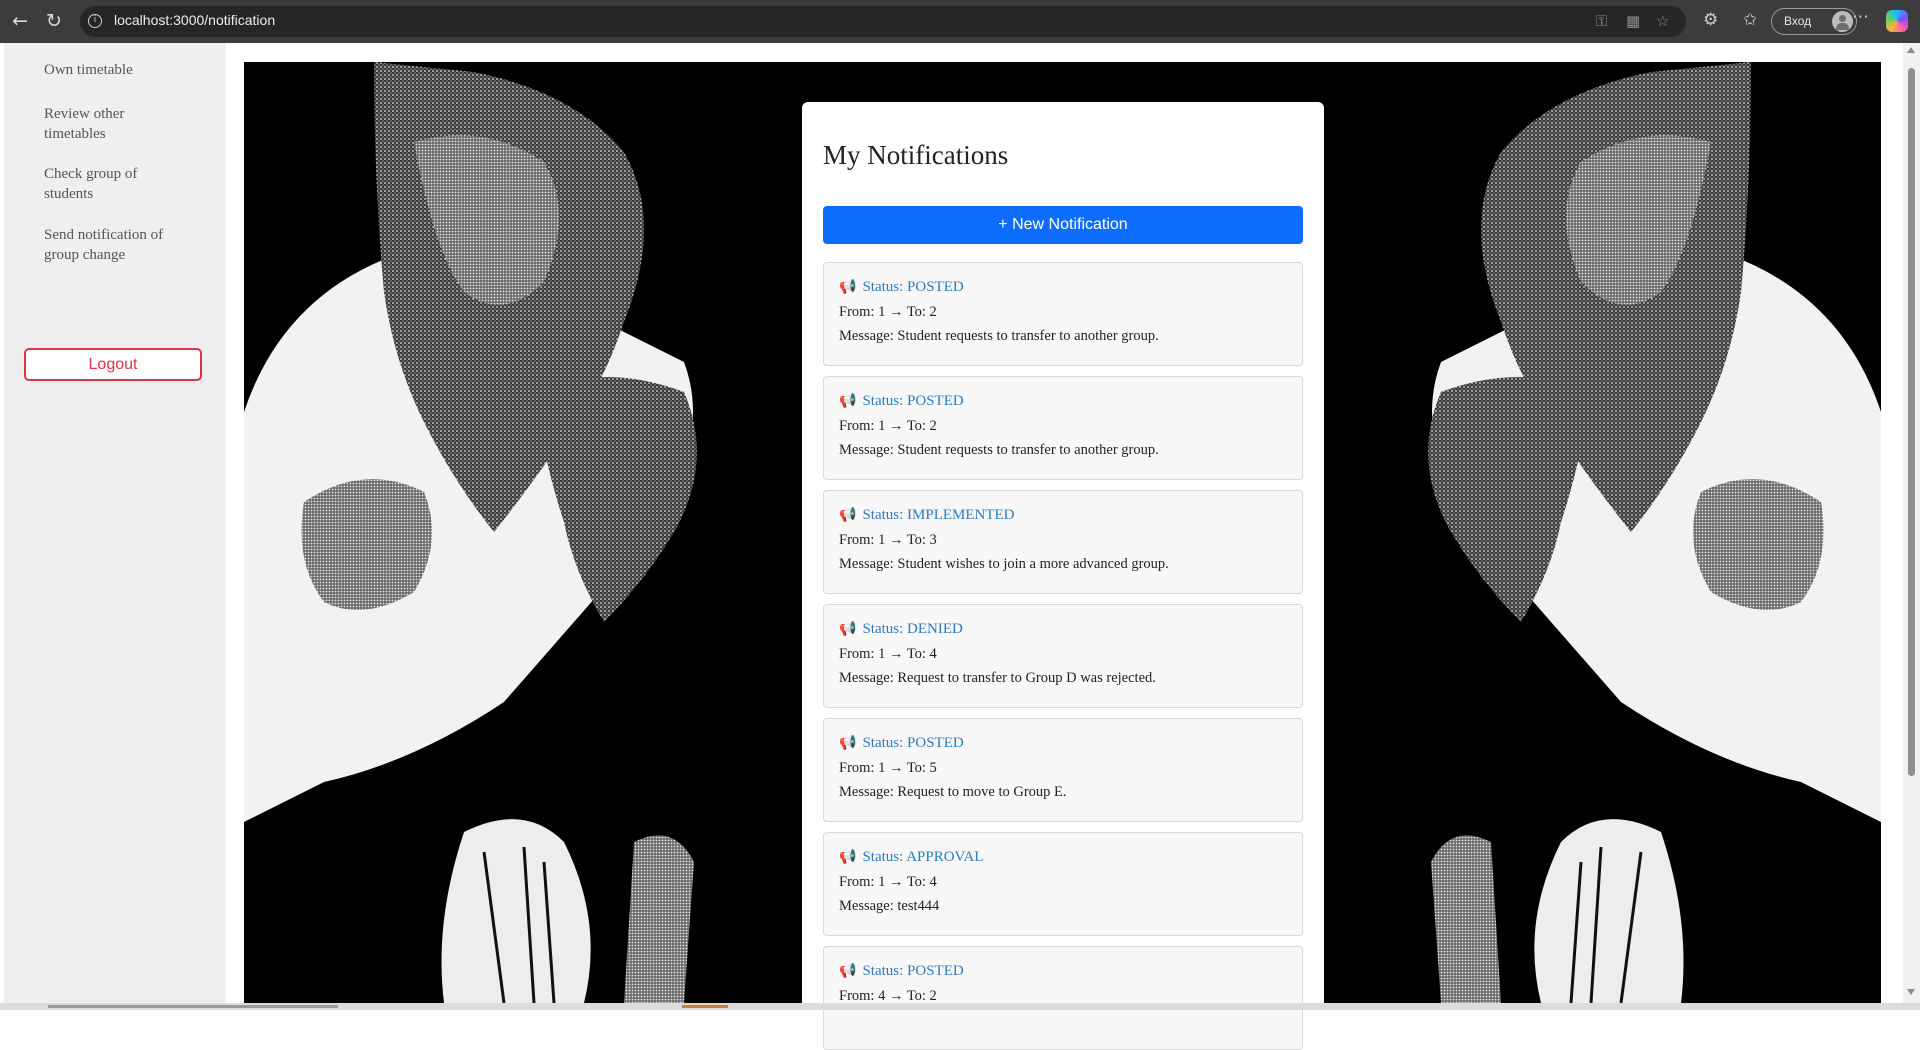 This screenshot has width=1920, height=1050. I want to click on vertical-scrollbar, so click(1911, 523).